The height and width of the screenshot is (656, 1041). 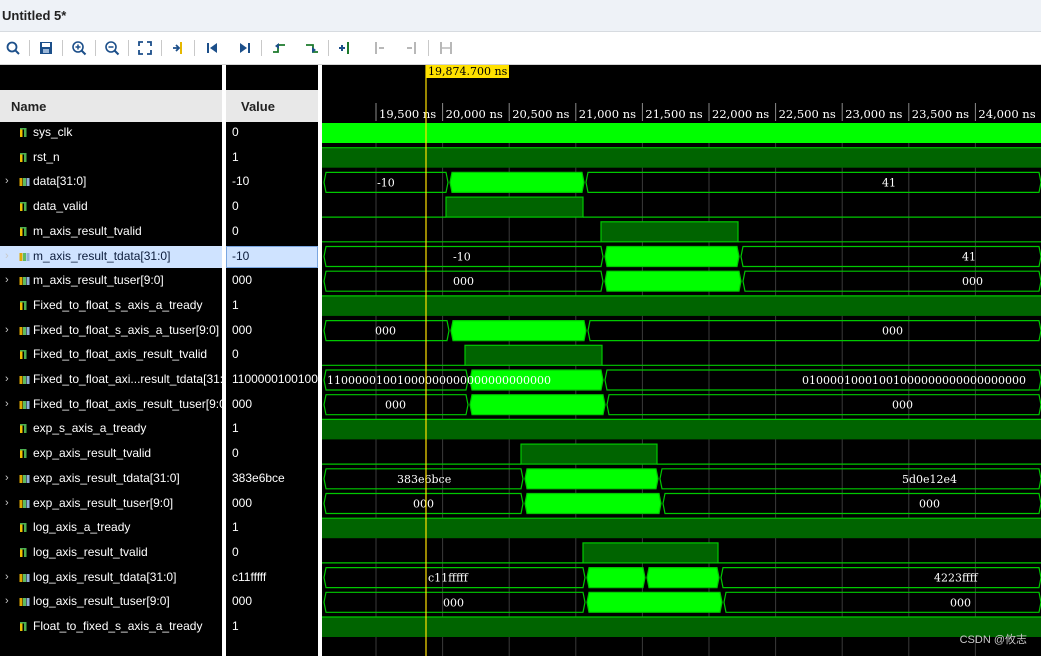 What do you see at coordinates (514, 207) in the screenshot?
I see `pulse-waveform` at bounding box center [514, 207].